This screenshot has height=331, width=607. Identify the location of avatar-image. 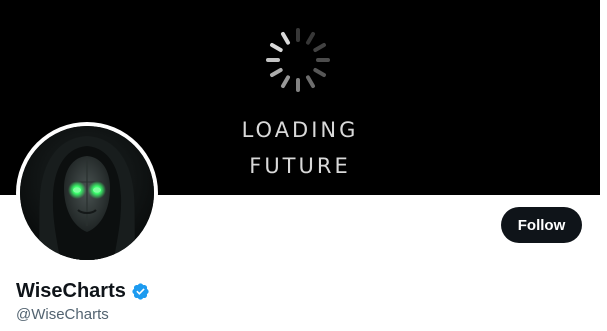
(87, 193).